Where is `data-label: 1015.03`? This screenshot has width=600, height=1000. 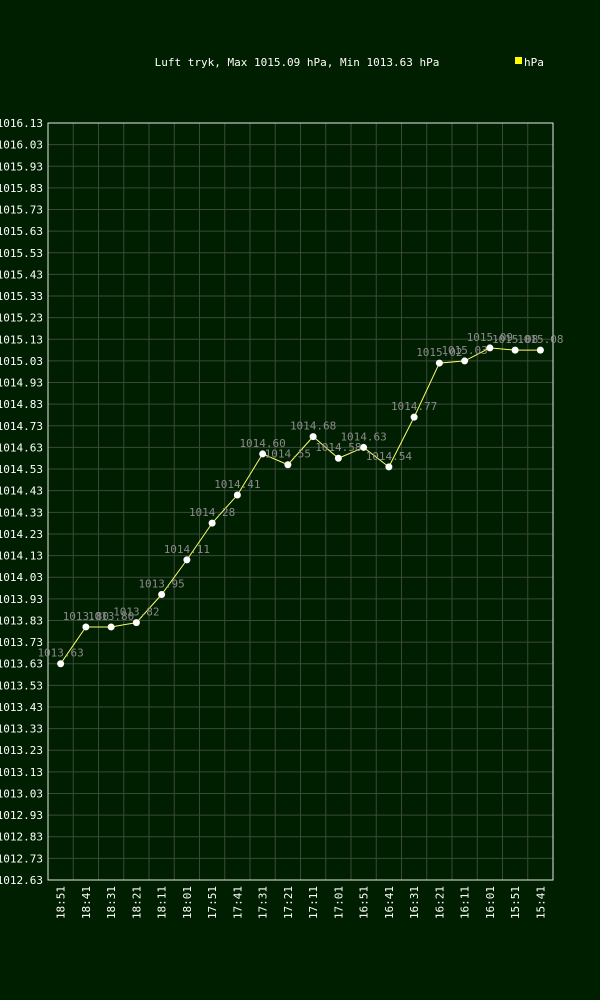 data-label: 1015.03 is located at coordinates (464, 350).